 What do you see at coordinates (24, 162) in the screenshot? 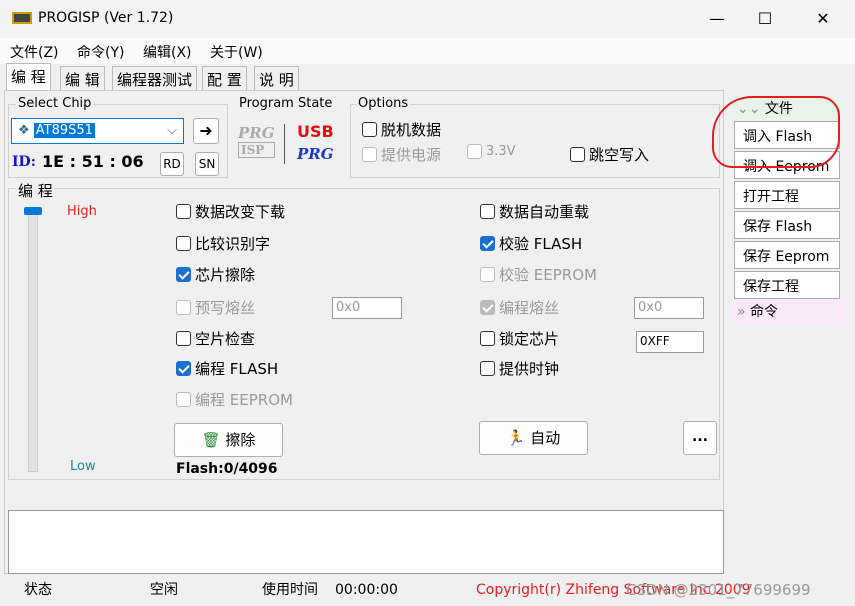
I see `id-label: ID:` at bounding box center [24, 162].